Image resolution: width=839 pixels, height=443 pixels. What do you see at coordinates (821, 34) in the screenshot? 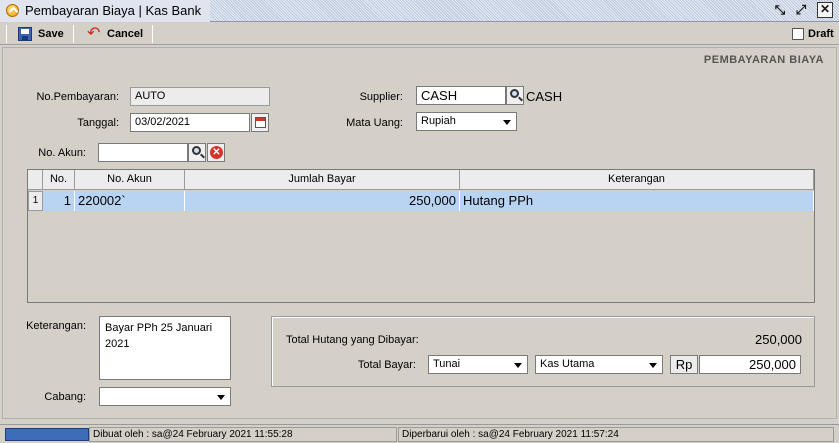
I see `draft-label: Draft` at bounding box center [821, 34].